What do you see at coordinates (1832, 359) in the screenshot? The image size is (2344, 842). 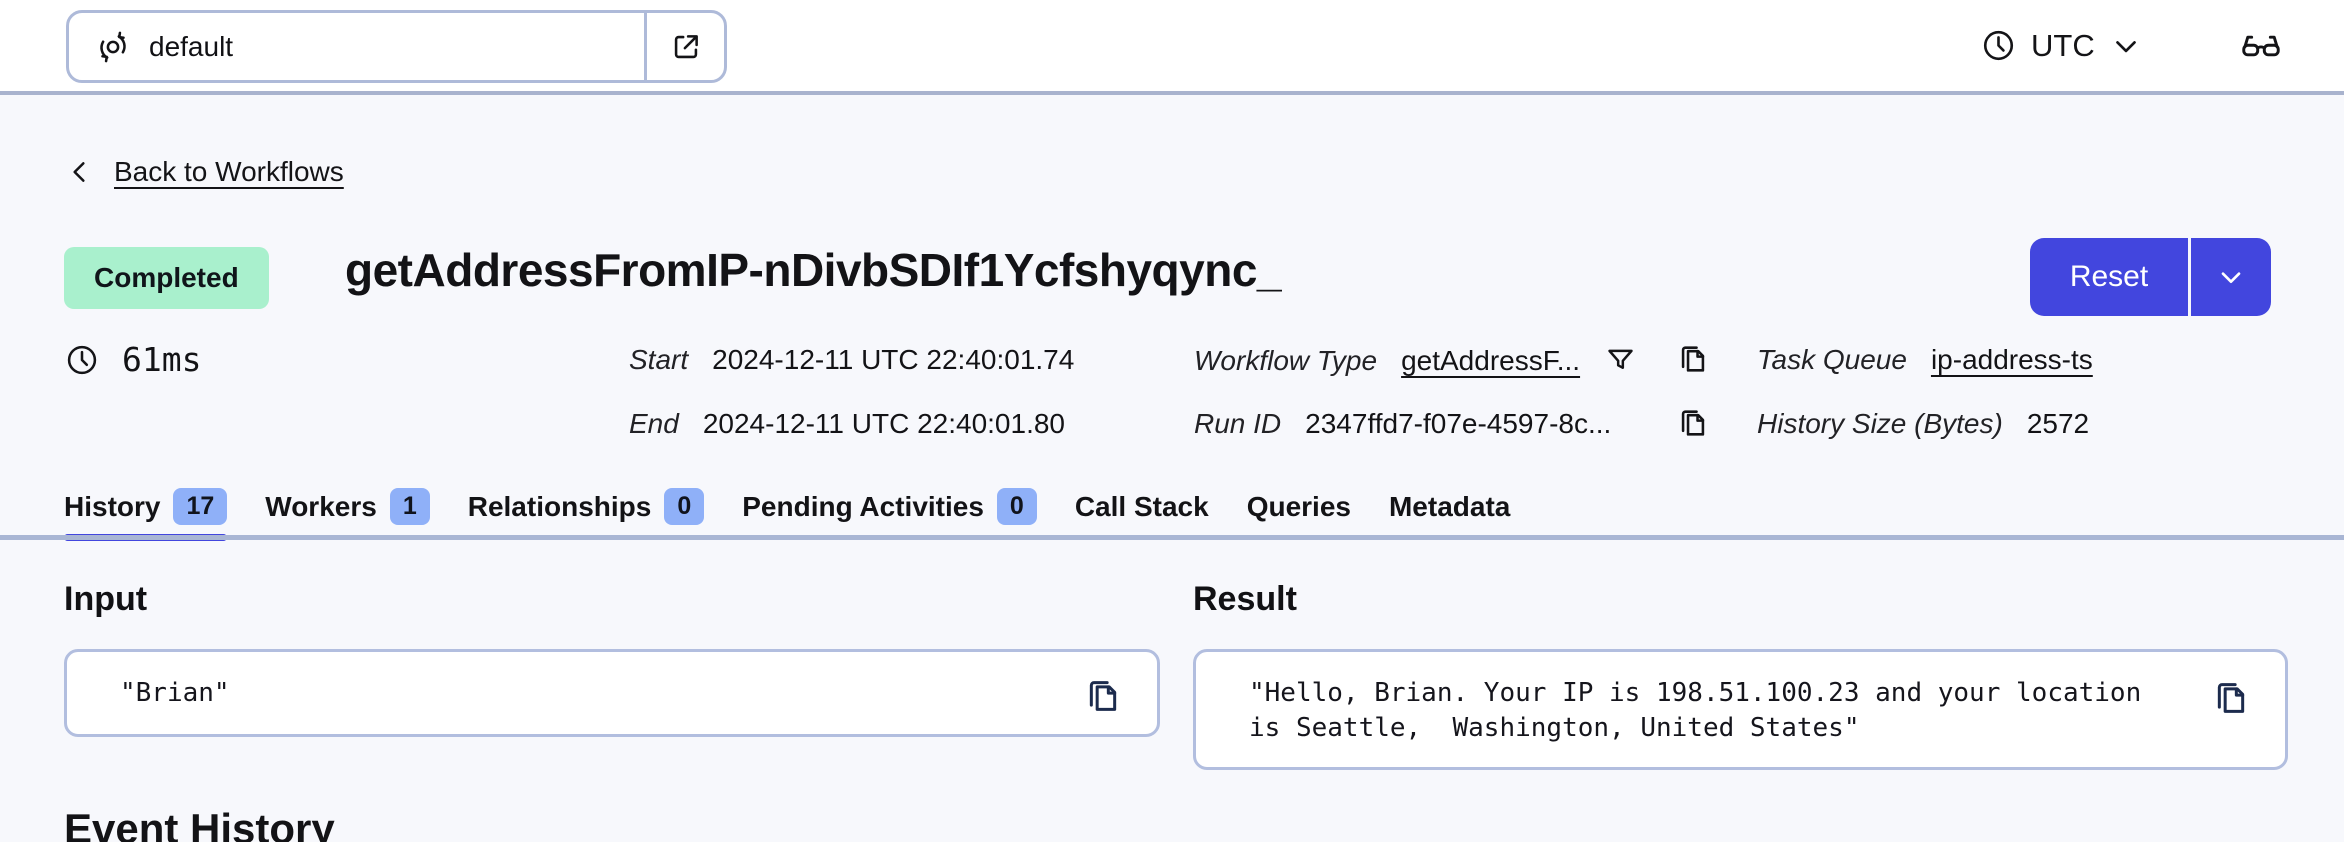 I see `detail-label: Task Queue` at bounding box center [1832, 359].